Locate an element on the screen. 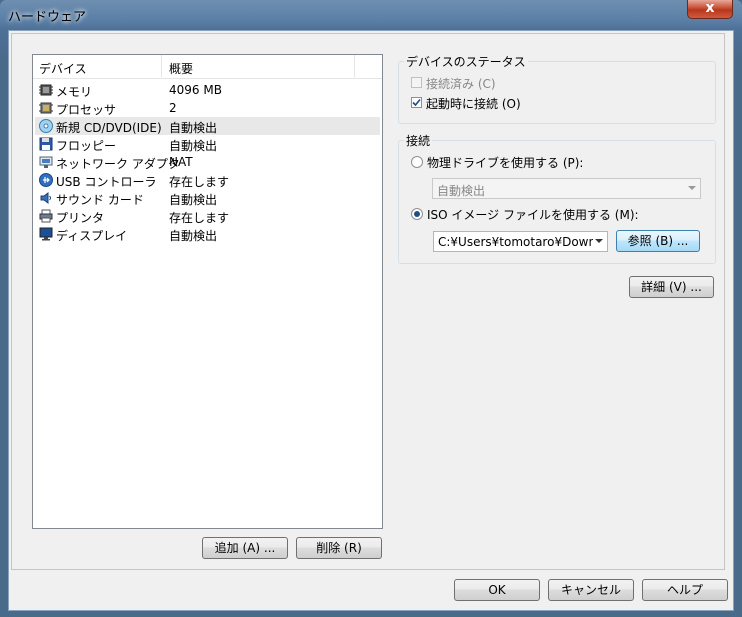 This screenshot has width=742, height=617. column-header-summary: 概要 is located at coordinates (181, 68).